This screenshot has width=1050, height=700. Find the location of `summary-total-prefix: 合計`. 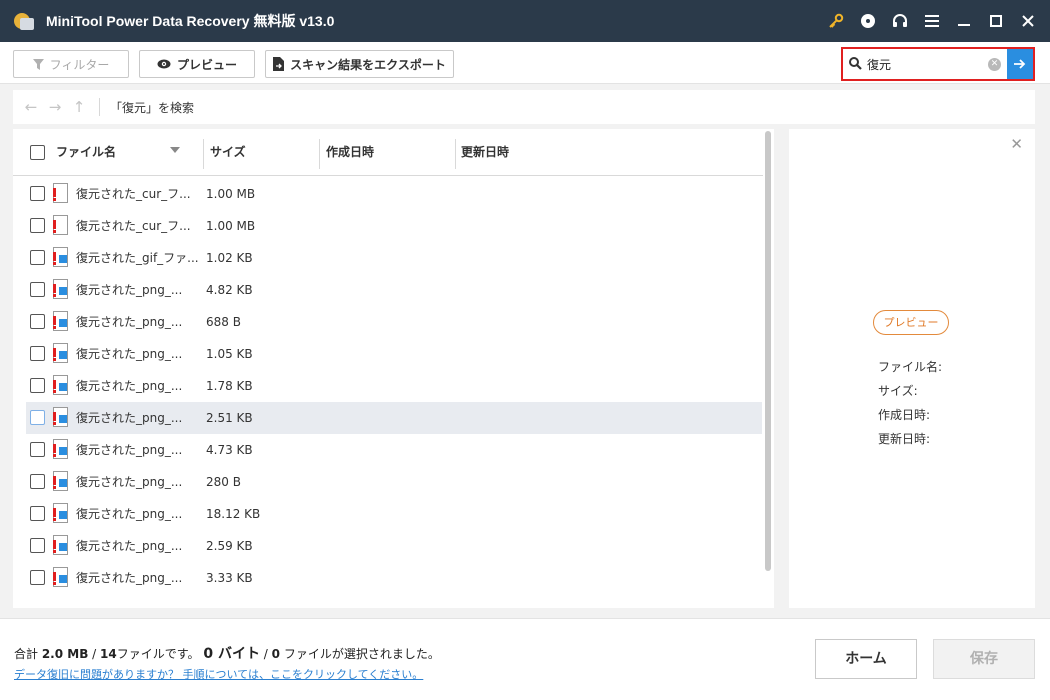

summary-total-prefix: 合計 is located at coordinates (28, 654).